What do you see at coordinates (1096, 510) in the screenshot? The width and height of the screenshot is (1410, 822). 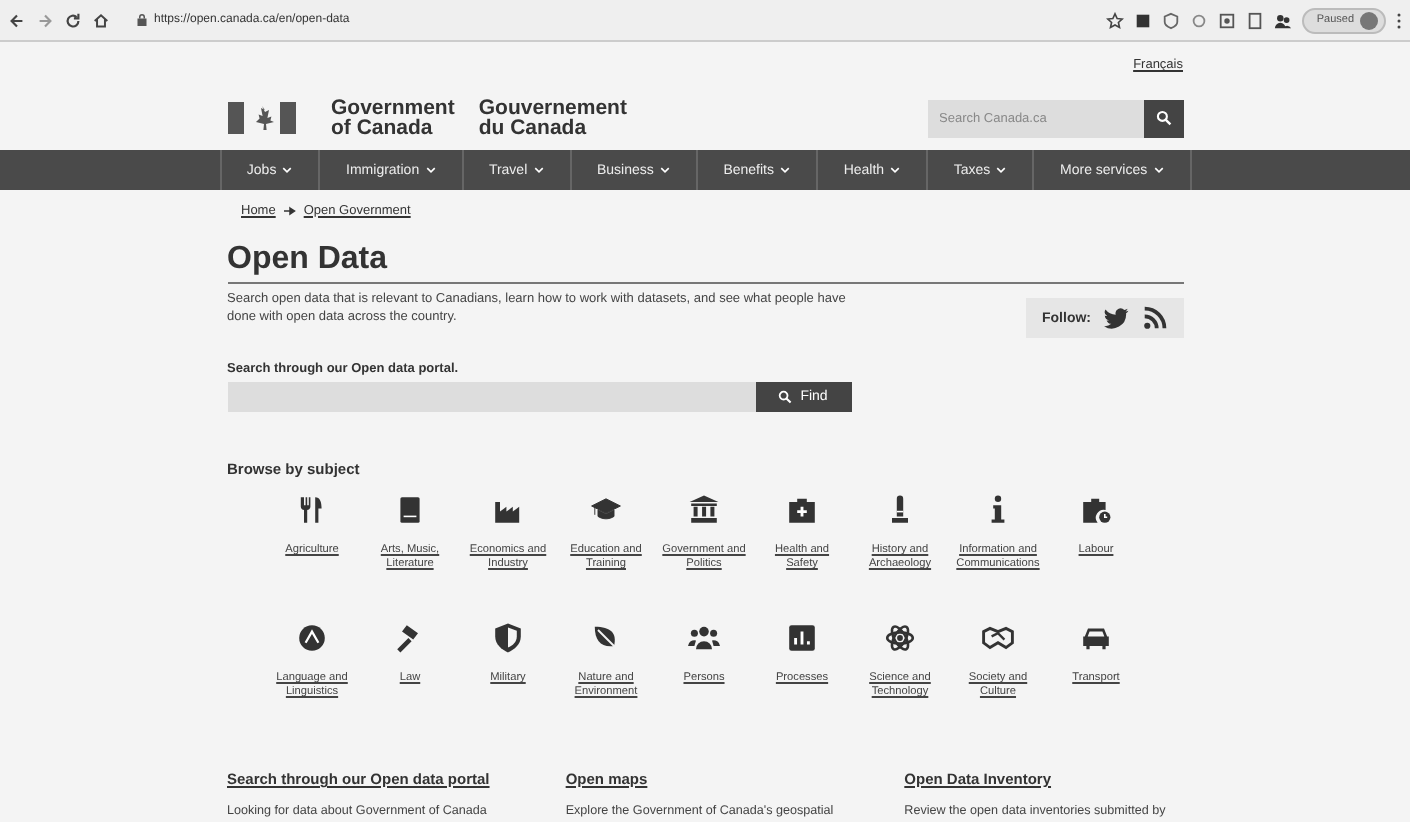 I see `toolbox-icon` at bounding box center [1096, 510].